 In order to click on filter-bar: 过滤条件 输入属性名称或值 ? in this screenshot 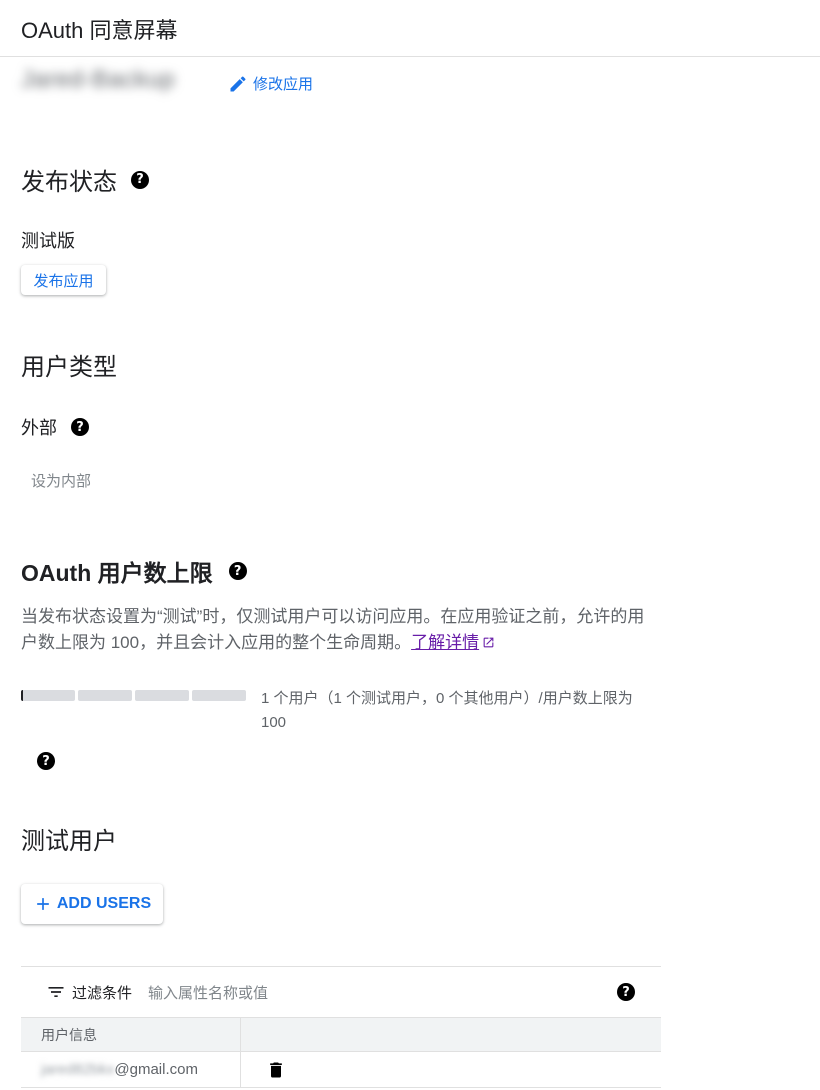, I will do `click(341, 991)`.